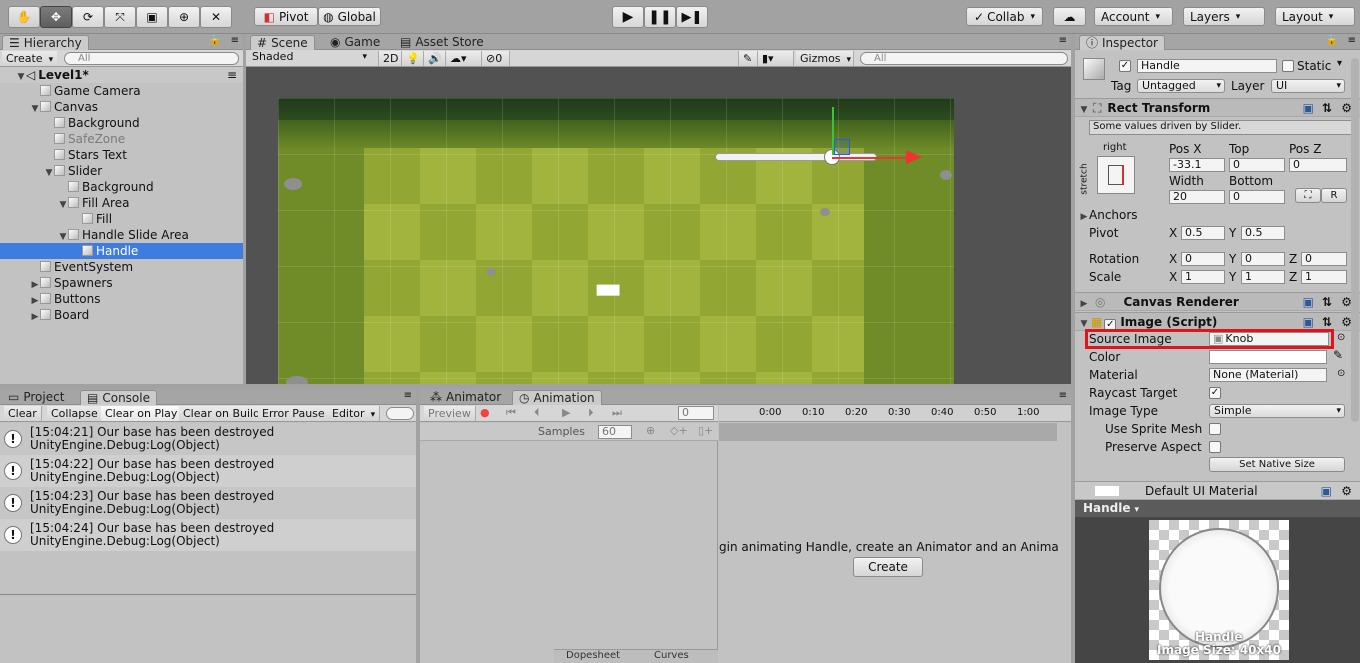 The height and width of the screenshot is (663, 1360). What do you see at coordinates (121, 155) in the screenshot?
I see `hierarchy-item: Stars Text` at bounding box center [121, 155].